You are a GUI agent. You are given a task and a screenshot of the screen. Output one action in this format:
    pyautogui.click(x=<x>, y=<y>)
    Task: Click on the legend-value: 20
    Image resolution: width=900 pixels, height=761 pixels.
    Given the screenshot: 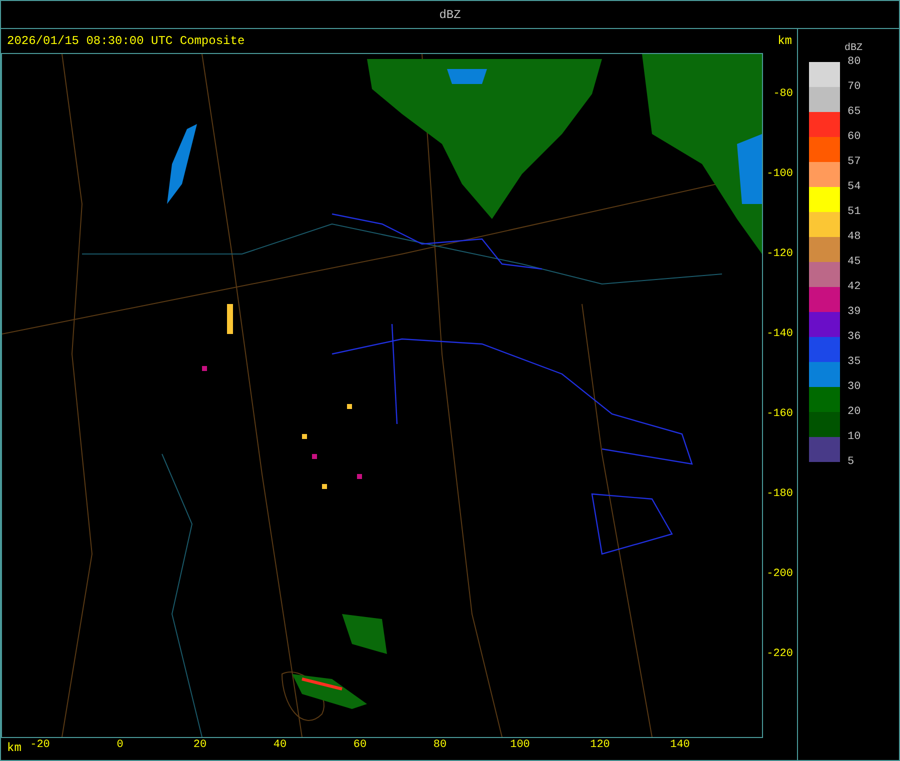 What is the action you would take?
    pyautogui.click(x=854, y=412)
    